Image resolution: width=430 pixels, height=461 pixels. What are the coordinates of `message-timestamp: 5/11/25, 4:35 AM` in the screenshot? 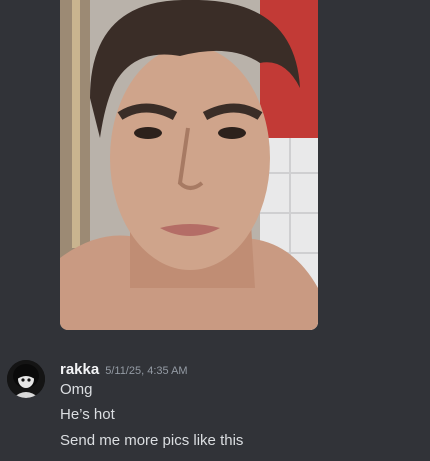 It's located at (146, 371).